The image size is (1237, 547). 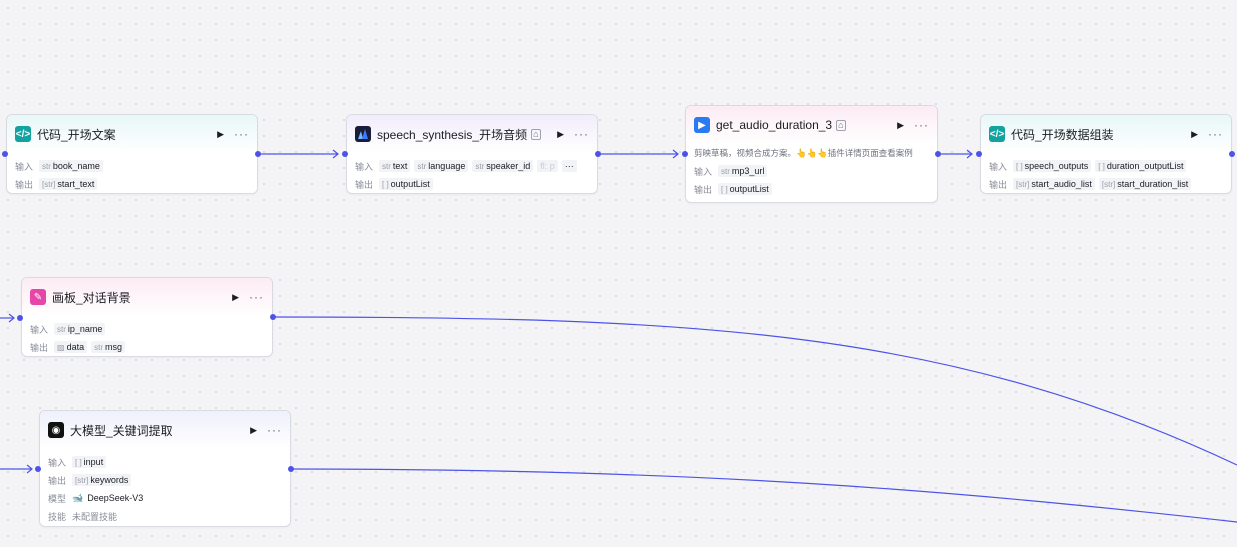 What do you see at coordinates (102, 480) in the screenshot?
I see `param-chip: [str] keywords` at bounding box center [102, 480].